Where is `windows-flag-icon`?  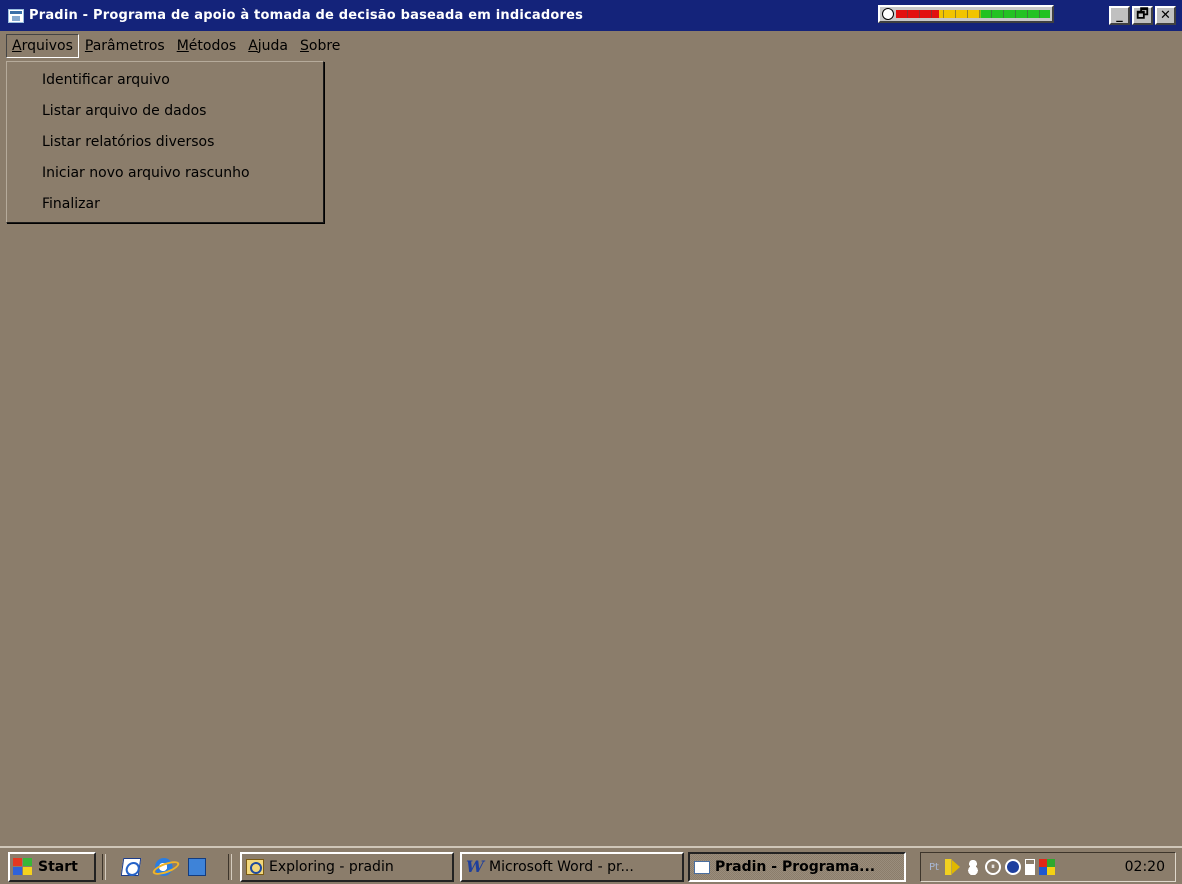 windows-flag-icon is located at coordinates (1046, 867).